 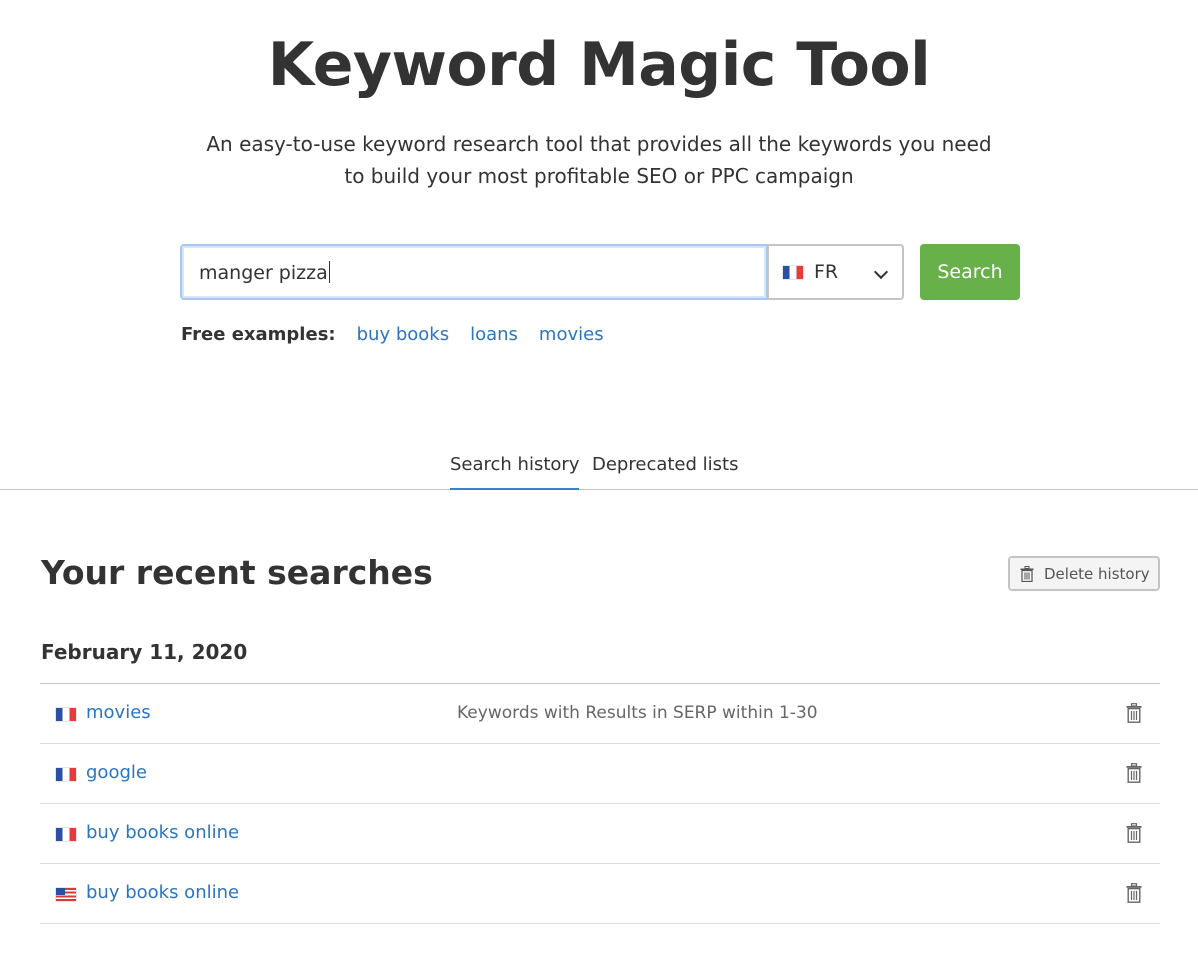 I want to click on history-keyword-link: movies, so click(x=118, y=712).